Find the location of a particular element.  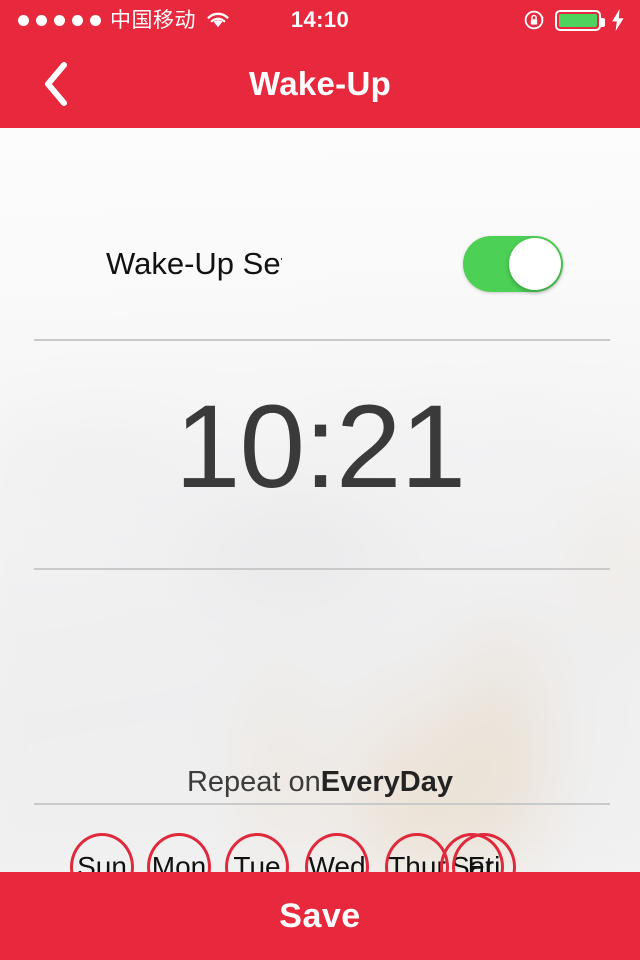

battery-level-fill is located at coordinates (578, 20).